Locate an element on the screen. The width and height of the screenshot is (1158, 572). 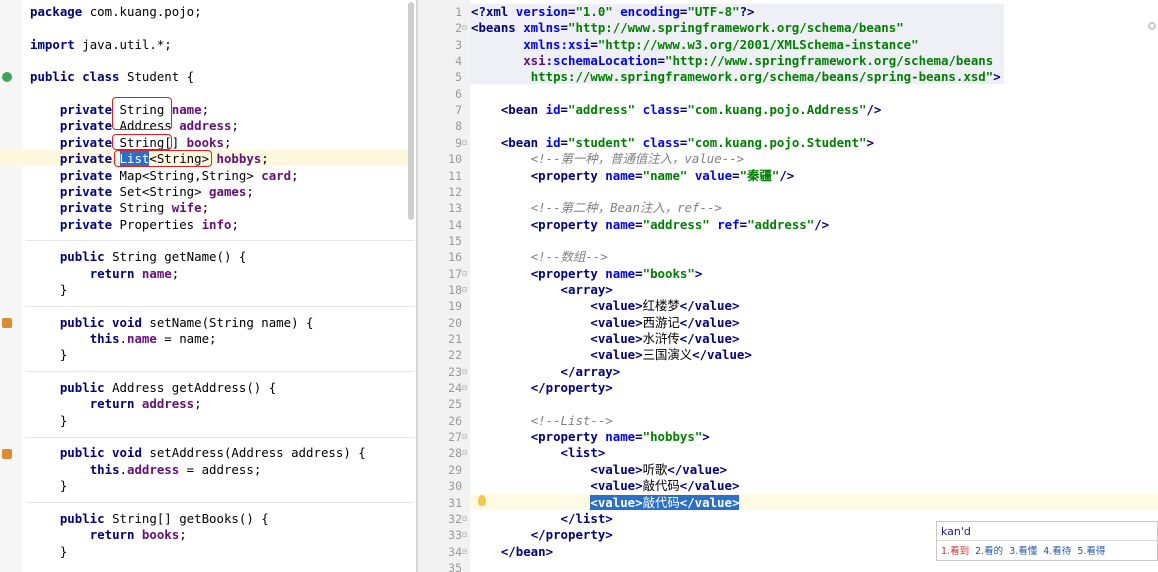
code-line: </array> is located at coordinates (546, 372).